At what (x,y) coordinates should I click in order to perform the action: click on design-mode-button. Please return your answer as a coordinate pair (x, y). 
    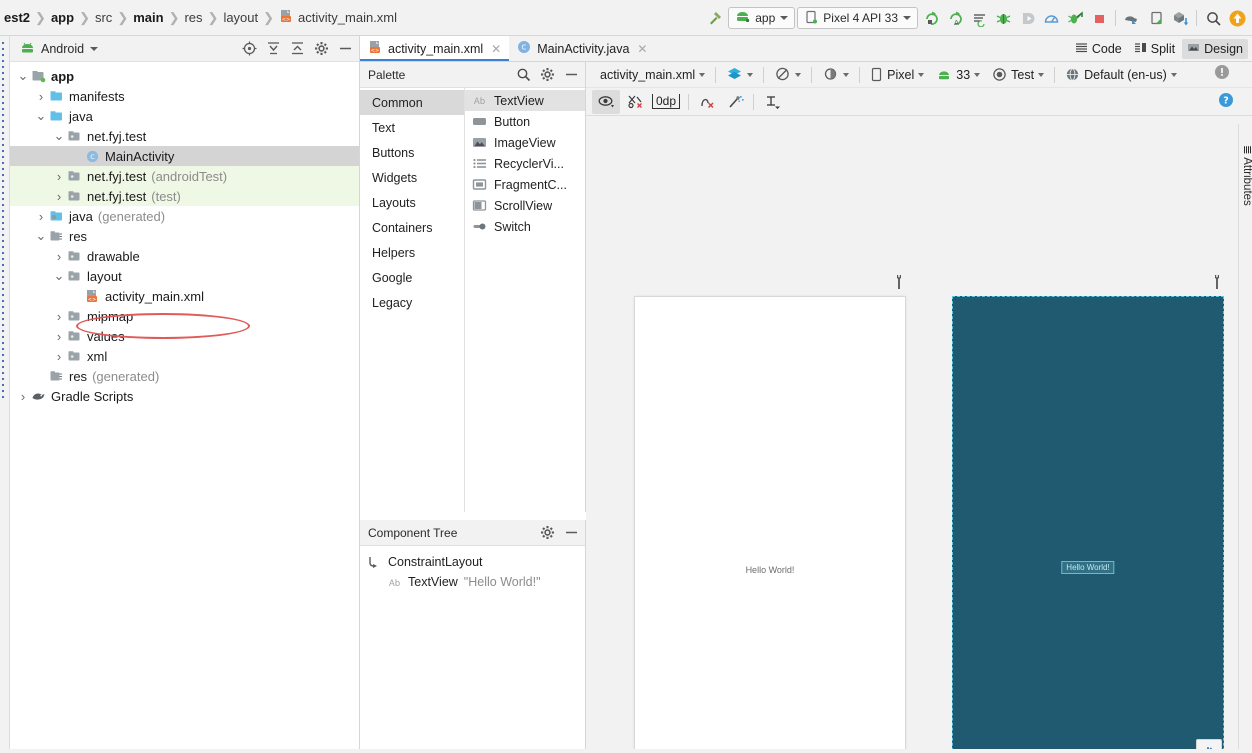
    Looking at the image, I should click on (739, 74).